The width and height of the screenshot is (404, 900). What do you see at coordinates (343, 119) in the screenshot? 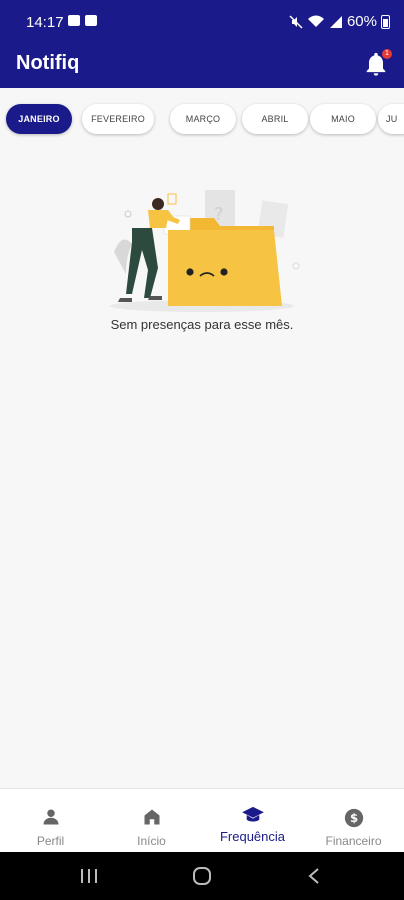
I see `tab-maio: MAIO` at bounding box center [343, 119].